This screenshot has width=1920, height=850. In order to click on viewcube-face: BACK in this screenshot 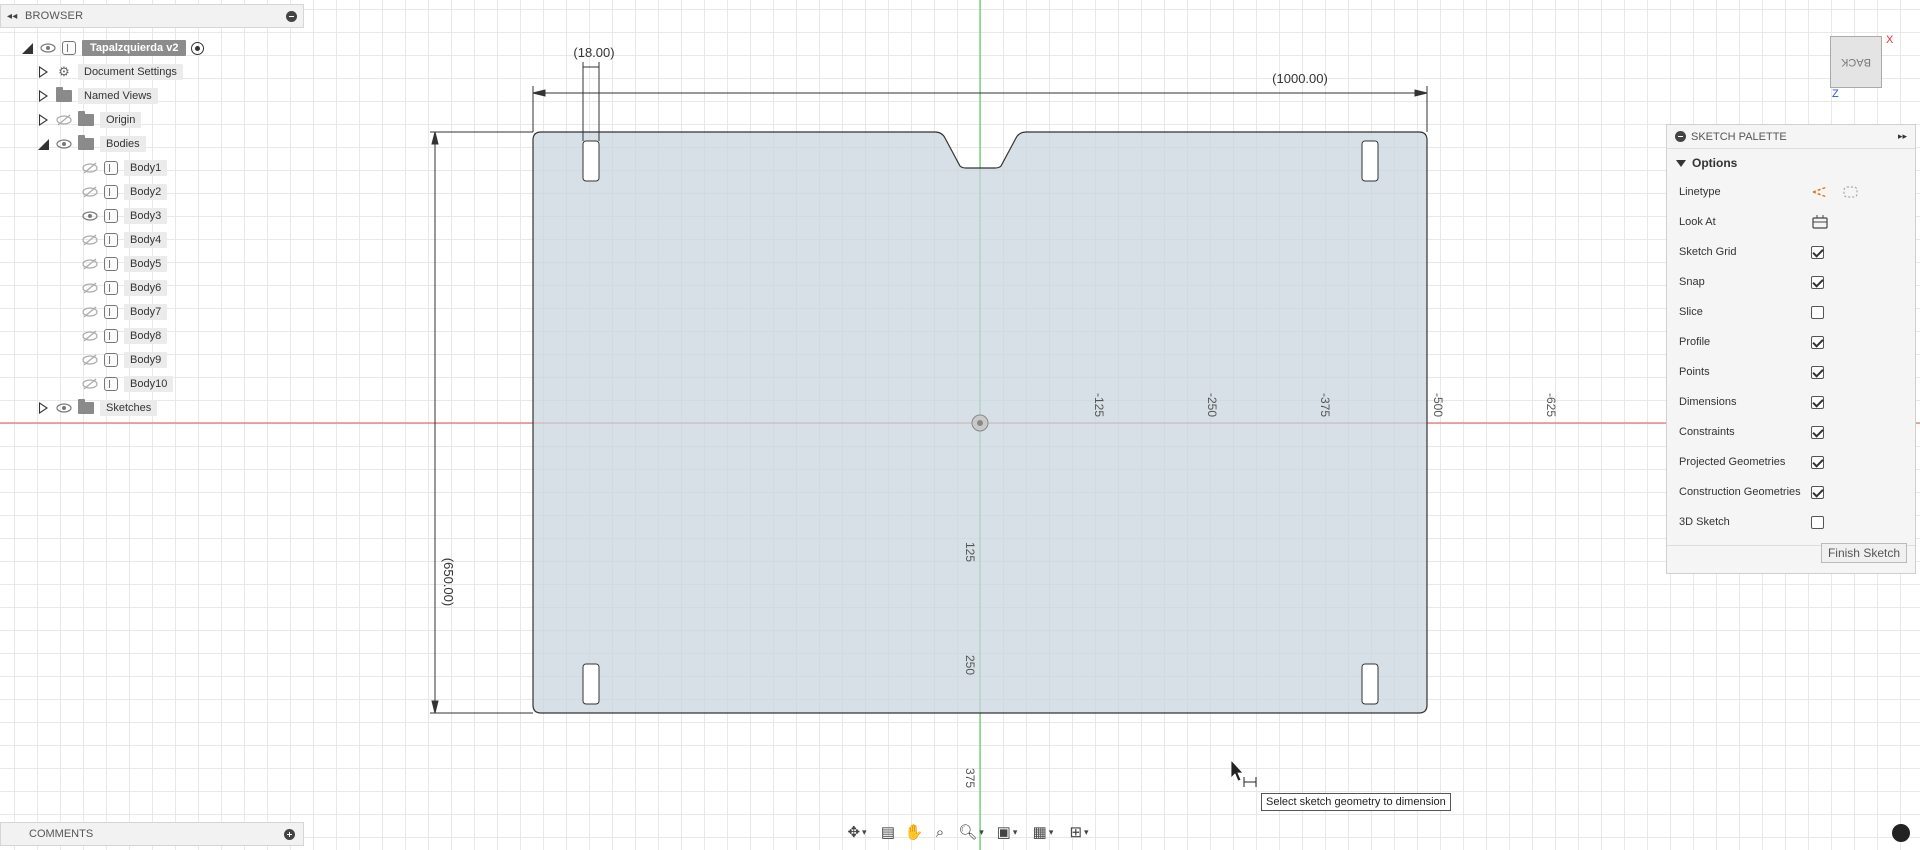, I will do `click(1856, 62)`.